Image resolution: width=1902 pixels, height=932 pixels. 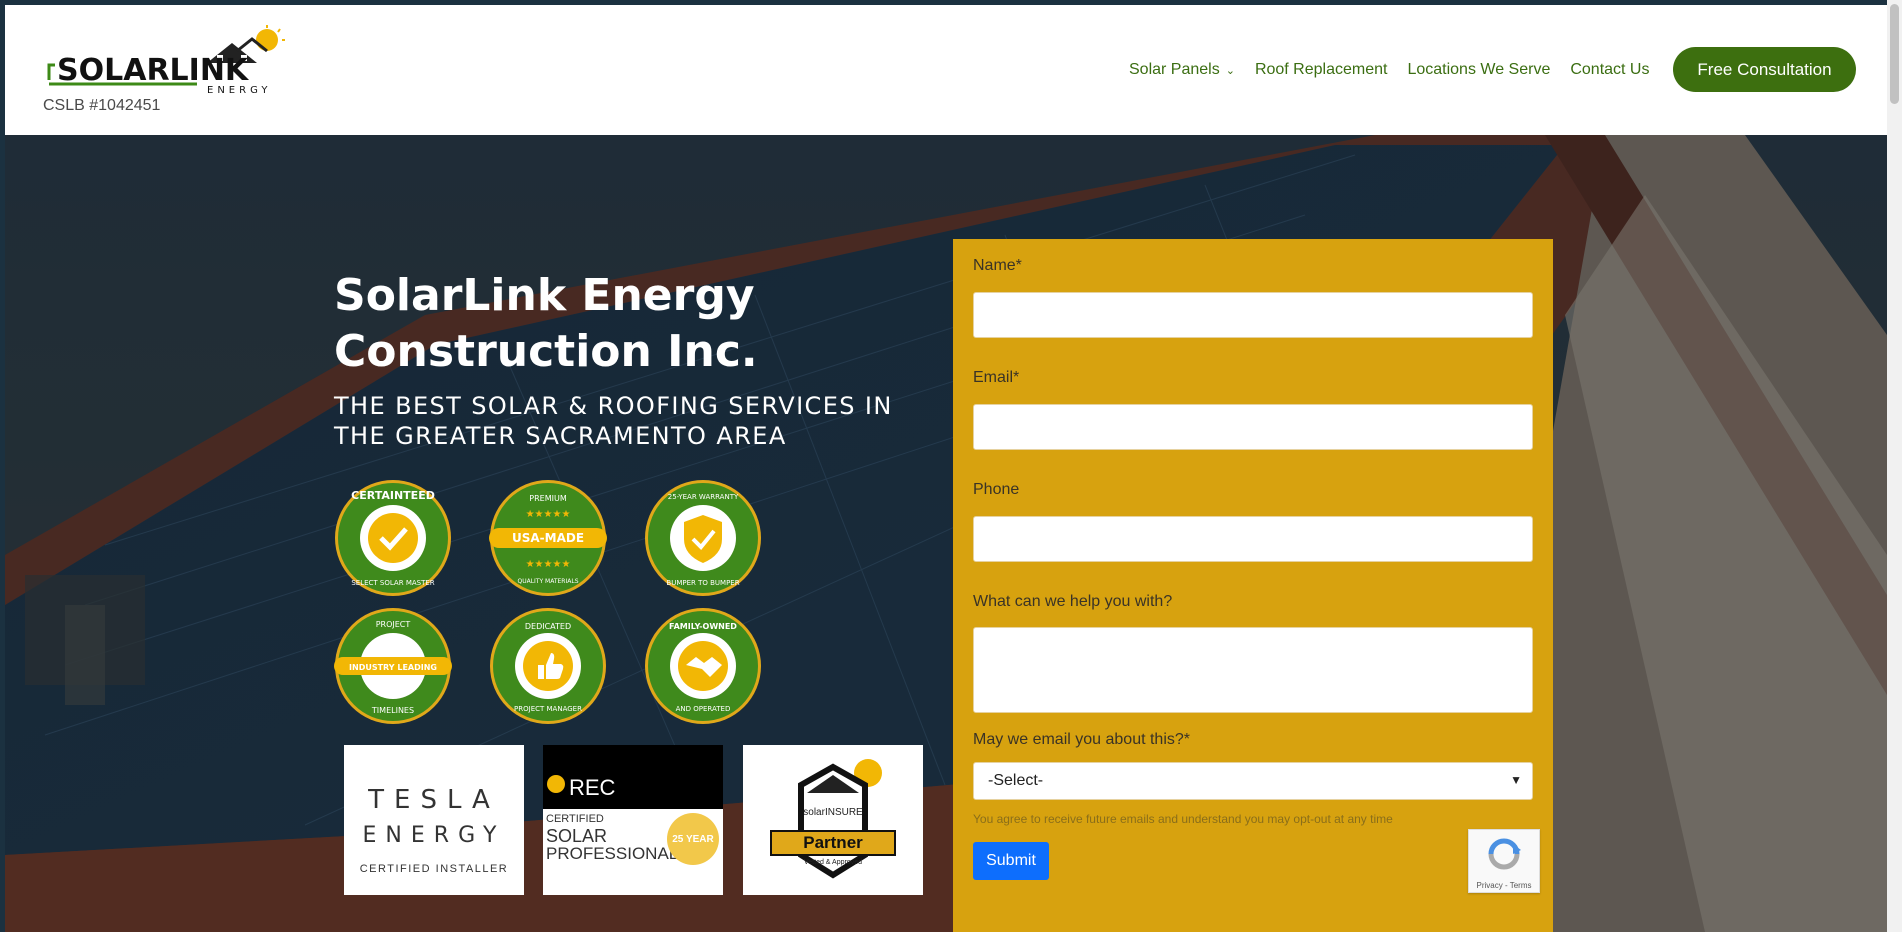 What do you see at coordinates (393, 538) in the screenshot?
I see `certainteed-badge: CERTAINTEED SELECT SOLAR MASTER` at bounding box center [393, 538].